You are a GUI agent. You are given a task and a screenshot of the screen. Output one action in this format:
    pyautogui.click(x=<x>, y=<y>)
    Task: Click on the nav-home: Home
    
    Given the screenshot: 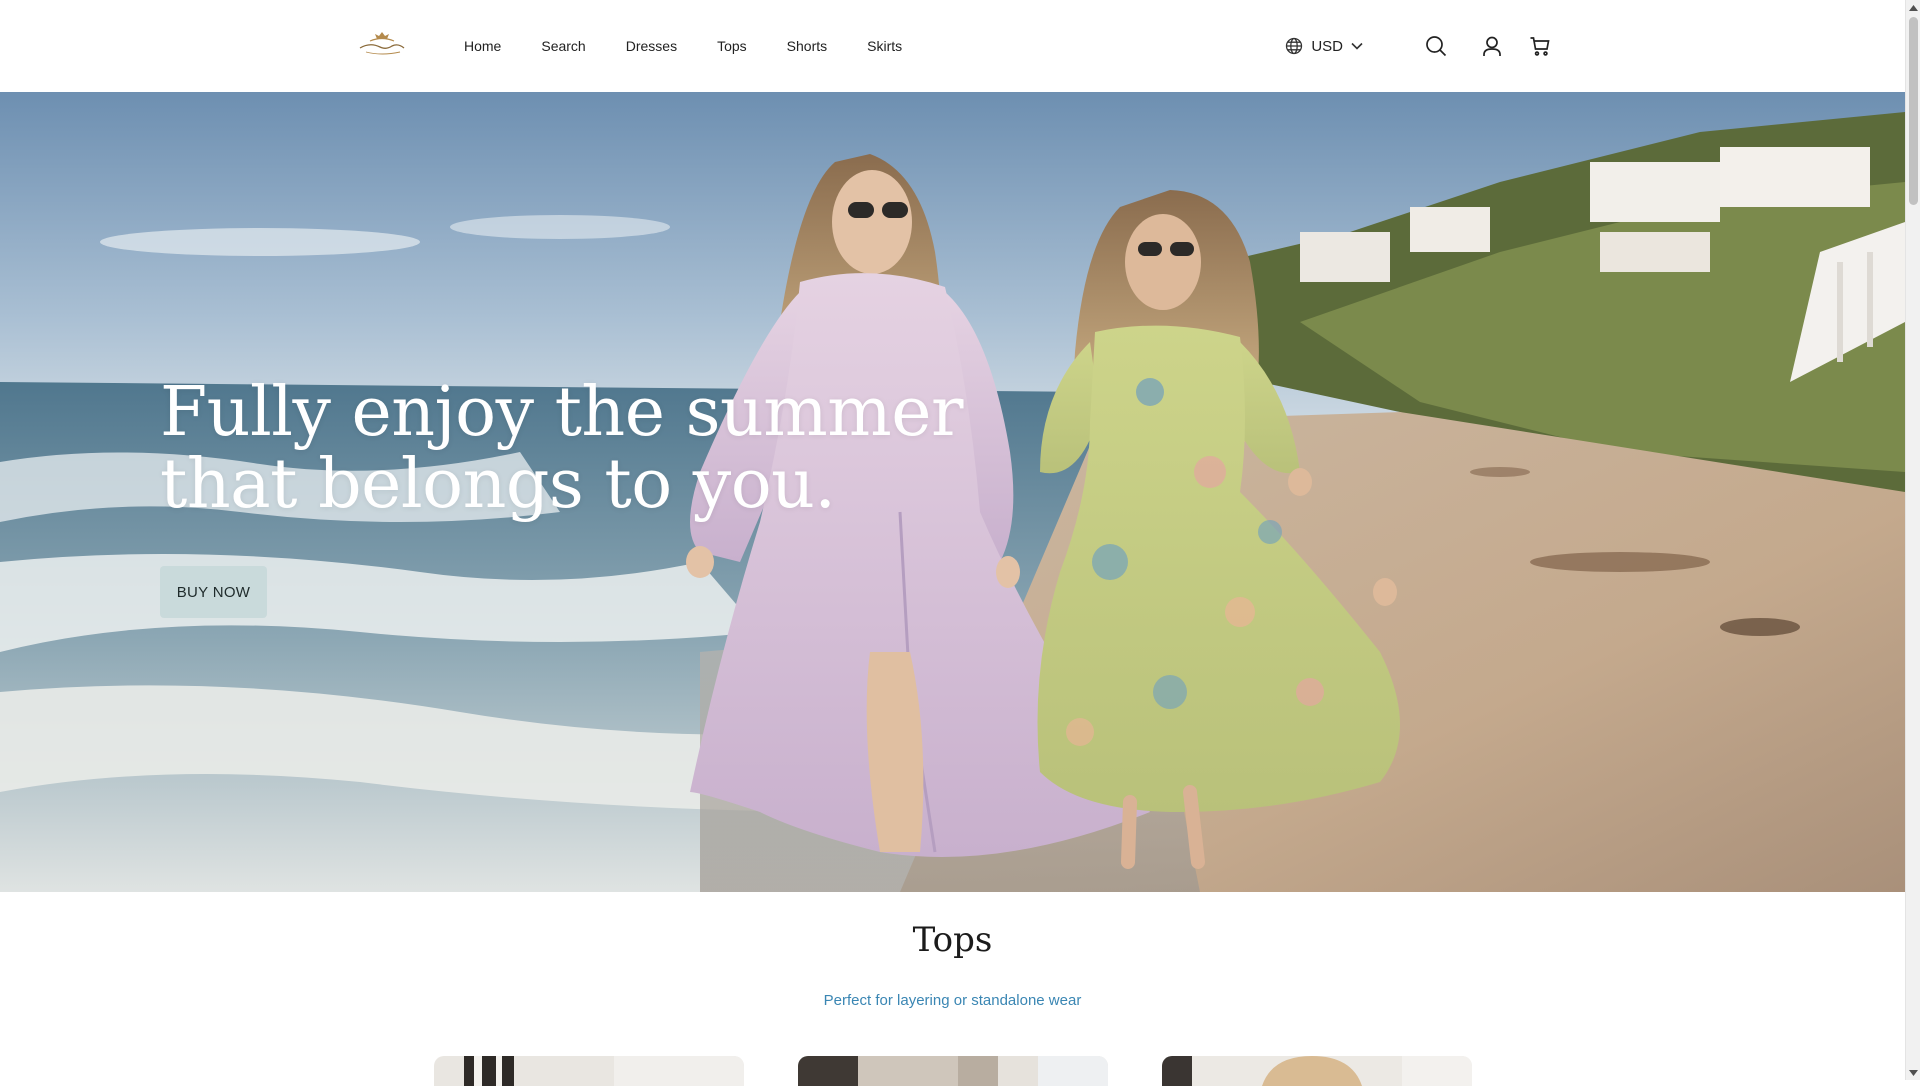 What is the action you would take?
    pyautogui.click(x=482, y=46)
    